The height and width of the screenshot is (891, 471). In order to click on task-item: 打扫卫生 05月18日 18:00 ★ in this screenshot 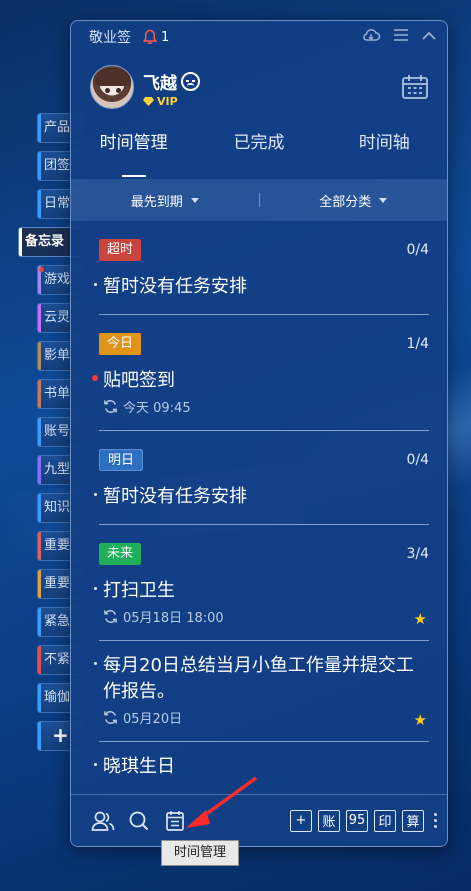, I will do `click(261, 603)`.